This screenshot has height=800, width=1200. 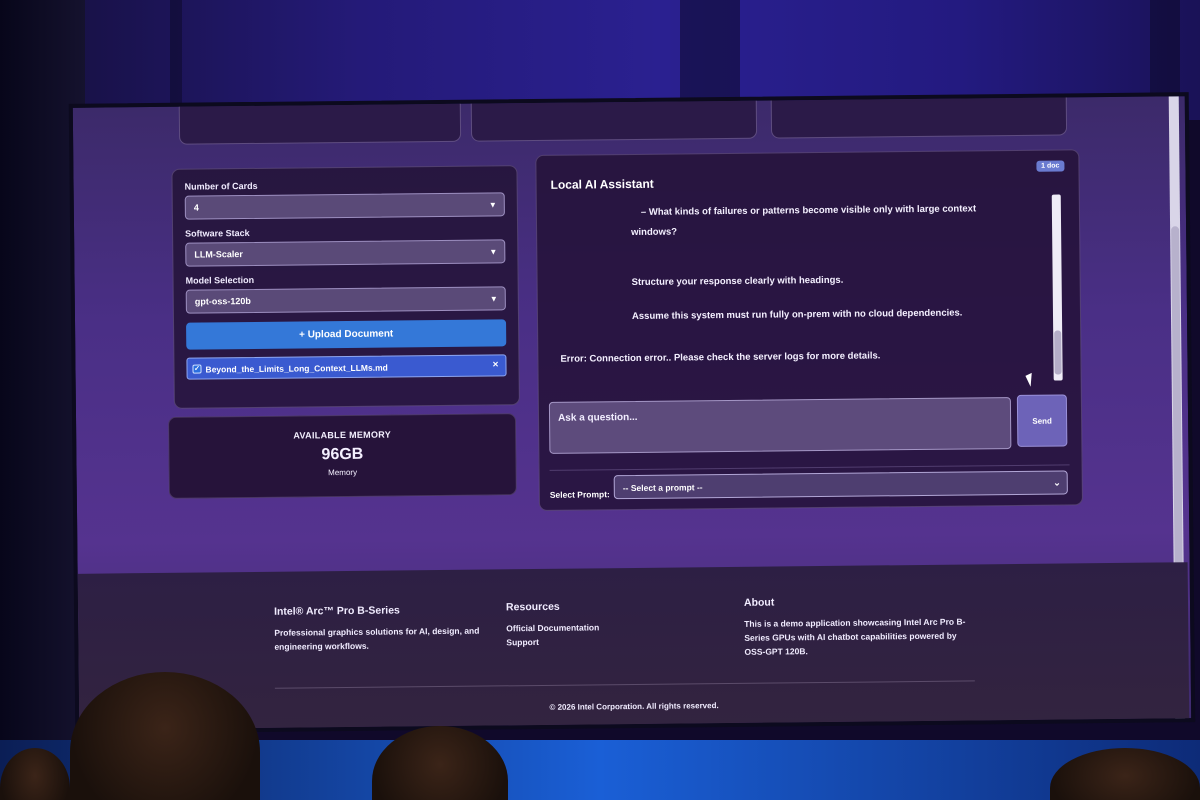 What do you see at coordinates (840, 485) in the screenshot?
I see `prompt-select: -- Select a prompt -- ⌄` at bounding box center [840, 485].